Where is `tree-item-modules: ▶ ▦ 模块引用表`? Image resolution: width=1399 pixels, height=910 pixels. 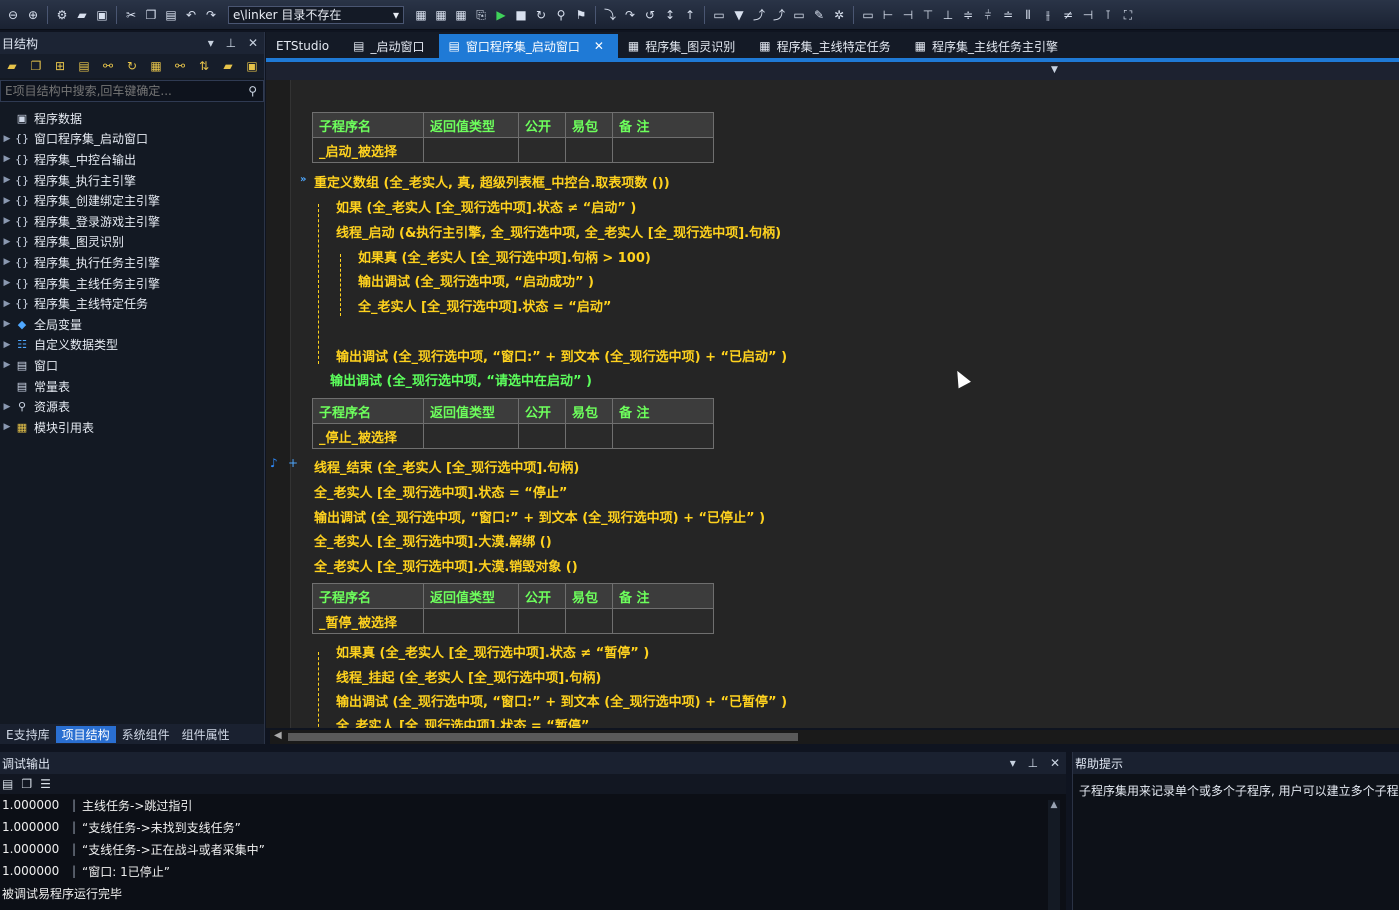 tree-item-modules: ▶ ▦ 模块引用表 is located at coordinates (132, 427).